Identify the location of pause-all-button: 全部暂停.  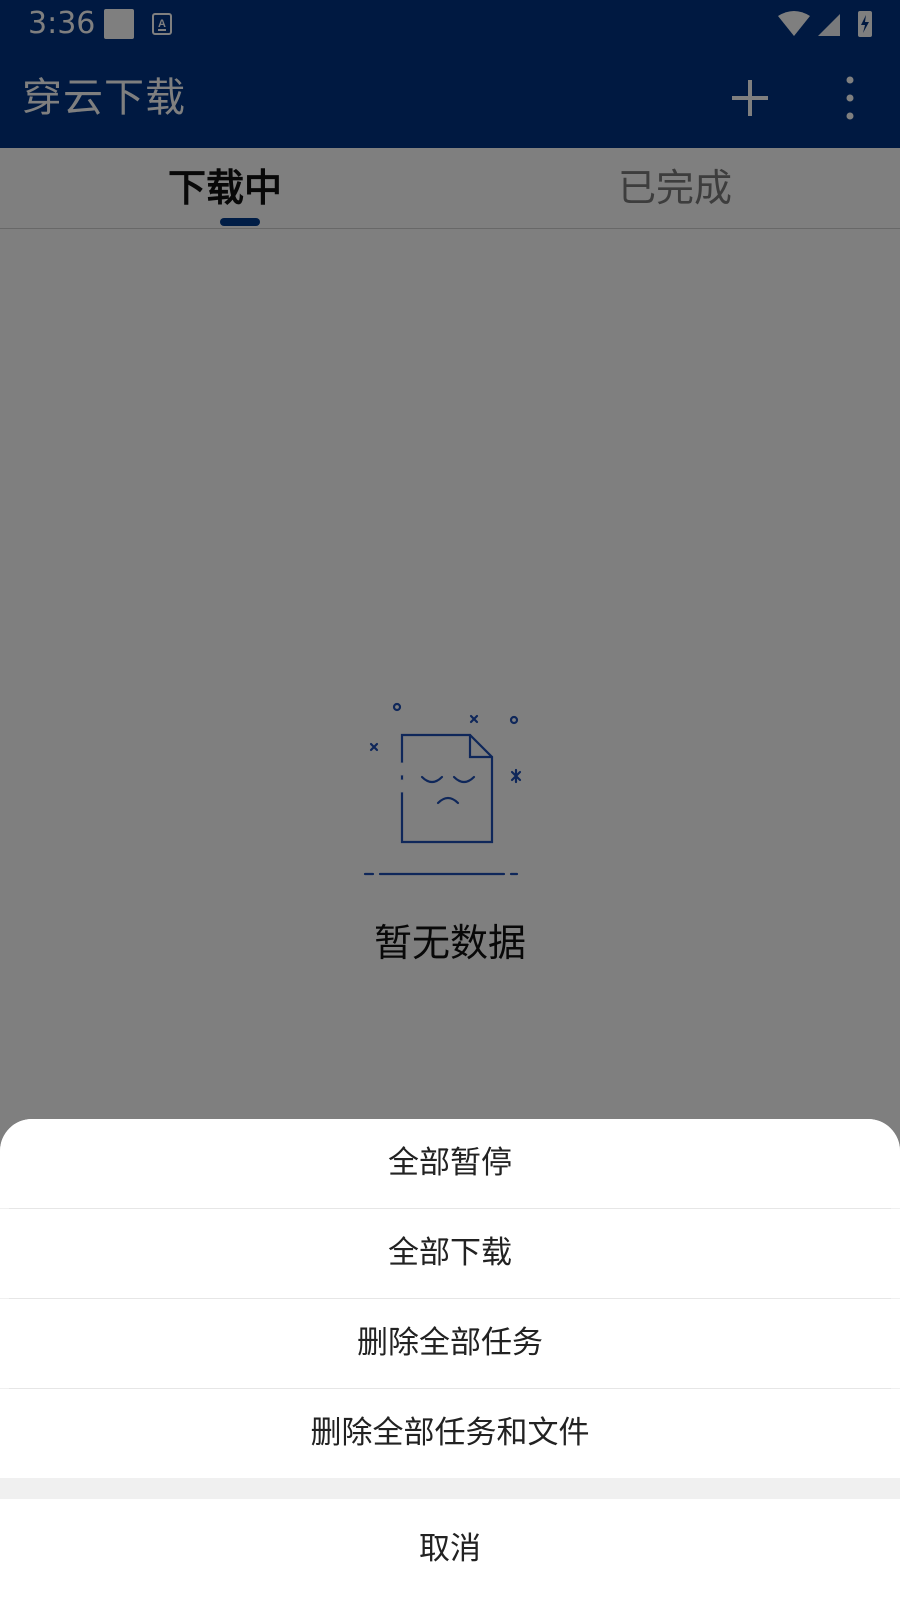
(450, 1163).